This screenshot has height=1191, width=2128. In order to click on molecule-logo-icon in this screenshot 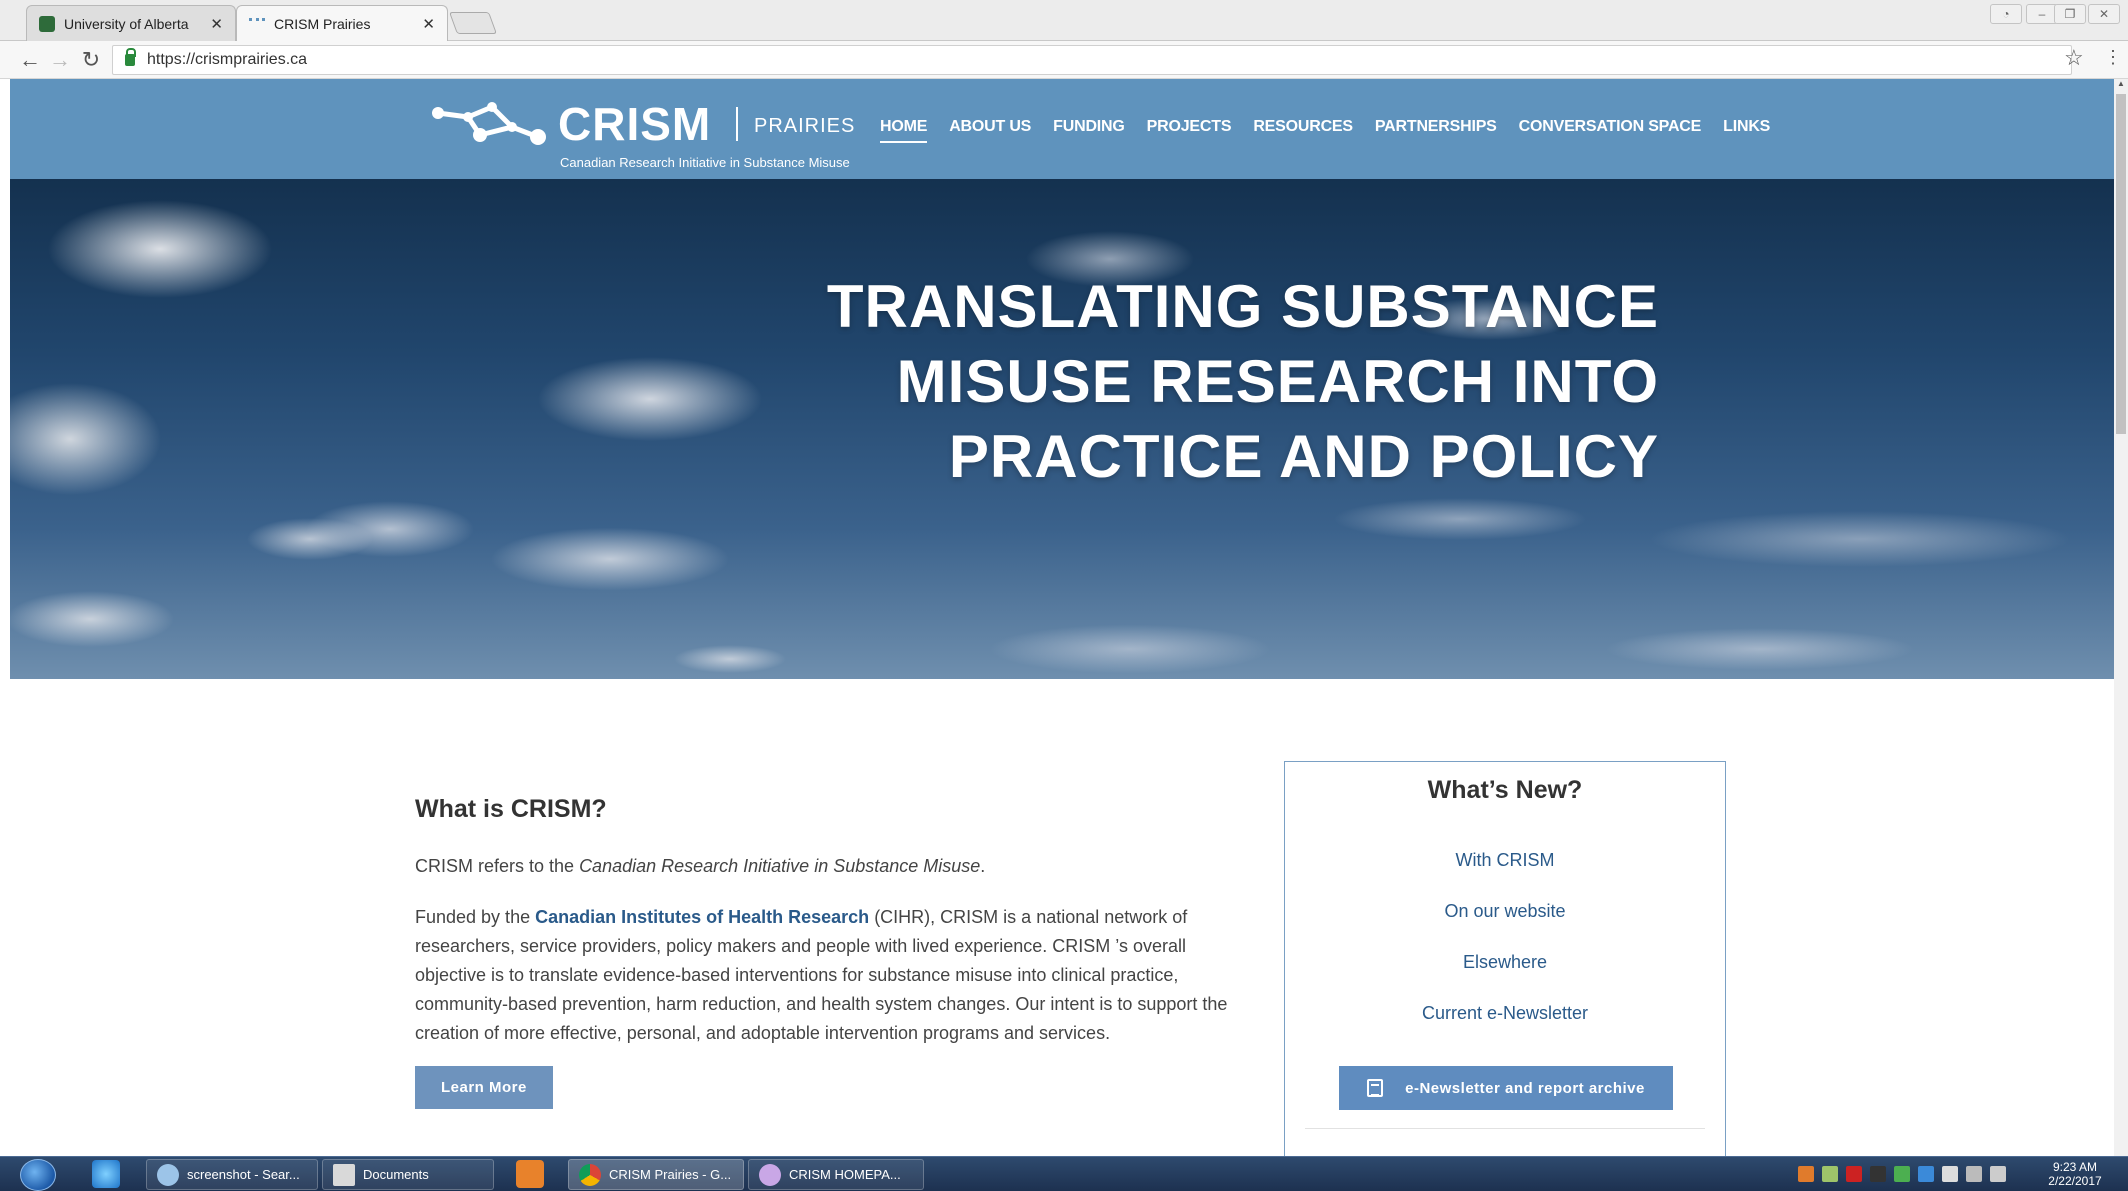, I will do `click(489, 123)`.